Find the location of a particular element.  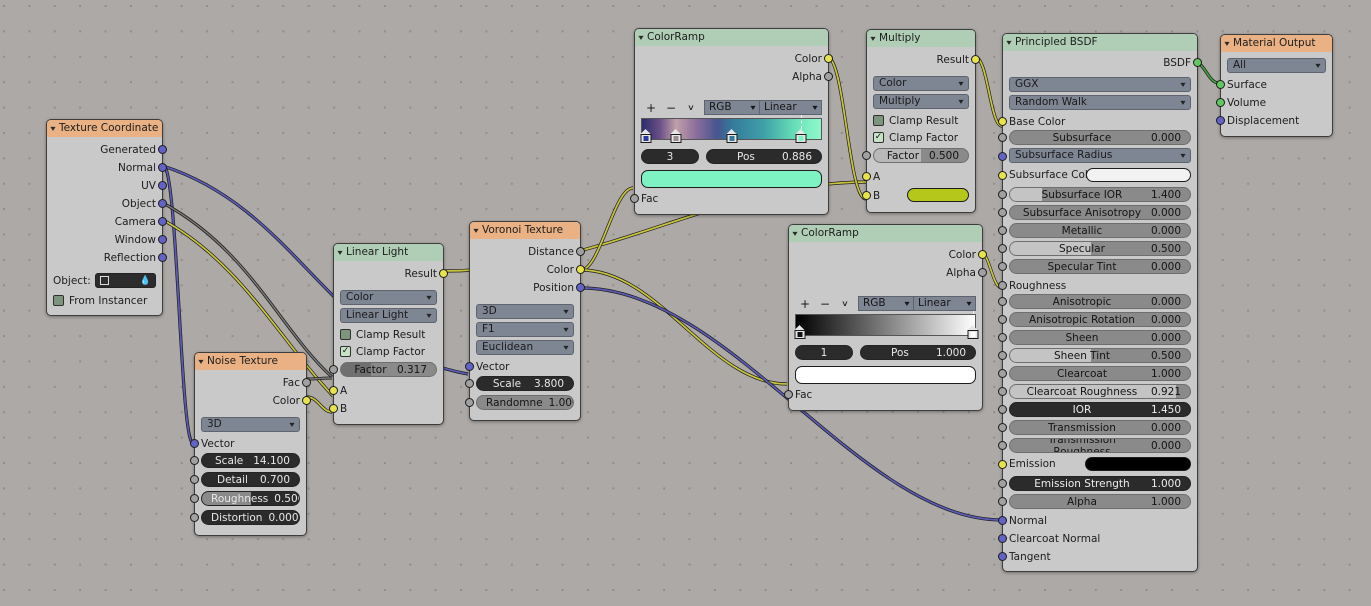

roughness-value-field: Roughness 0.500 is located at coordinates (250, 498).